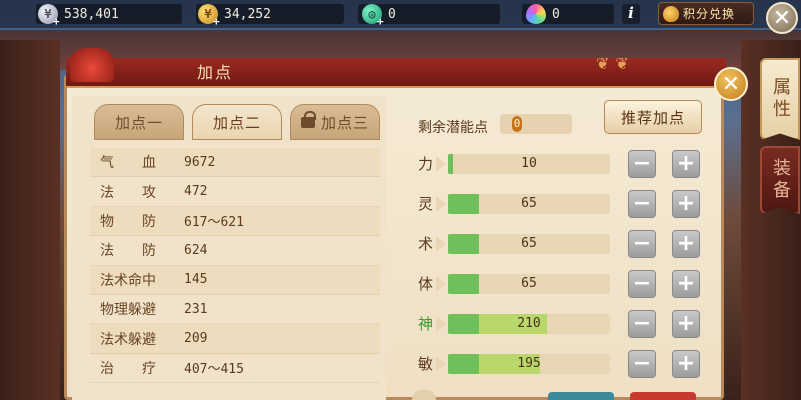 This screenshot has height=400, width=801. Describe the element at coordinates (196, 339) in the screenshot. I see `stat-value: 209` at that location.